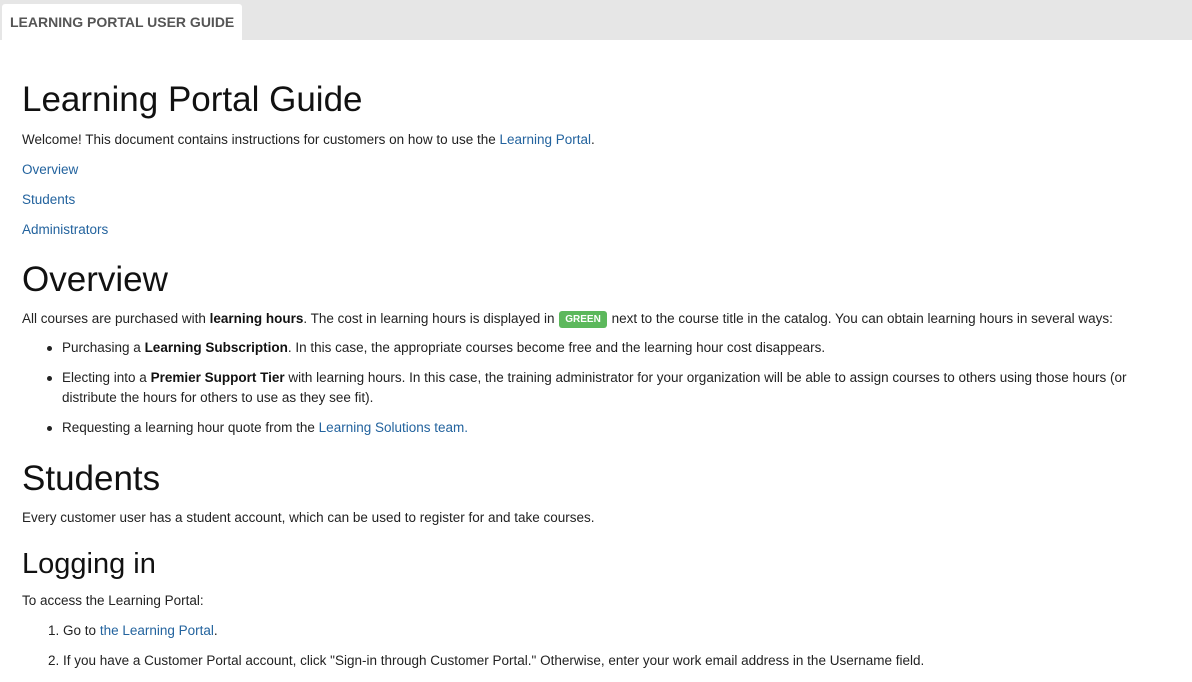 This screenshot has width=1192, height=682. Describe the element at coordinates (256, 318) in the screenshot. I see `learning-hours-bold: learning hours` at that location.